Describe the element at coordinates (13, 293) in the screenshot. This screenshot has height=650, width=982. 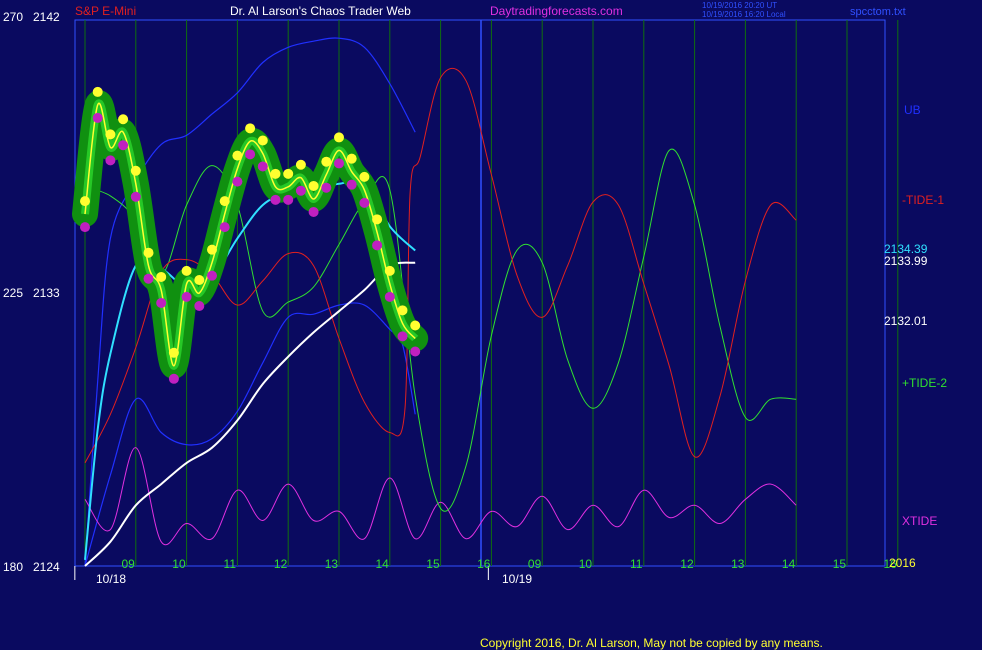
I see `left-tick-index-mid: 225` at that location.